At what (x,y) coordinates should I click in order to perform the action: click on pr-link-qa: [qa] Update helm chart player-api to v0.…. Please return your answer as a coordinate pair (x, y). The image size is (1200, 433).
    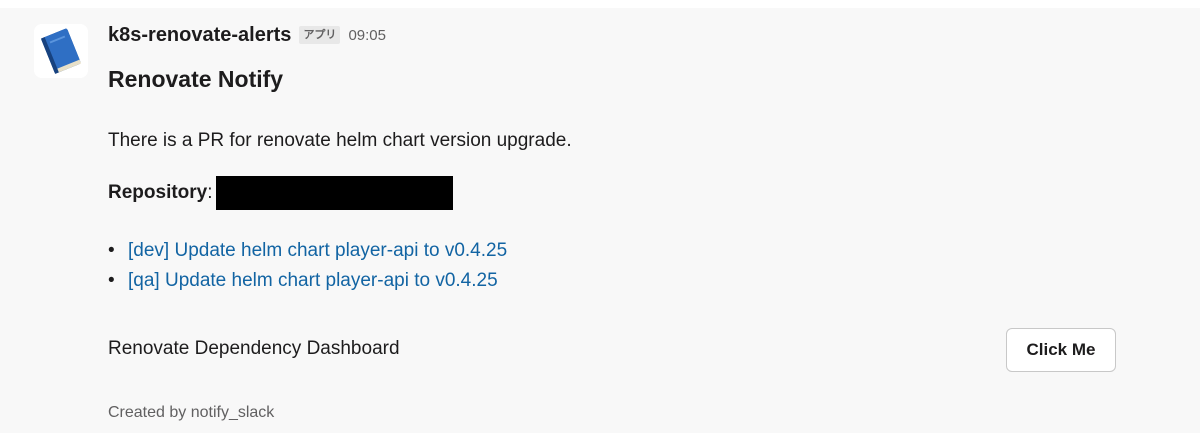
    Looking at the image, I should click on (313, 281).